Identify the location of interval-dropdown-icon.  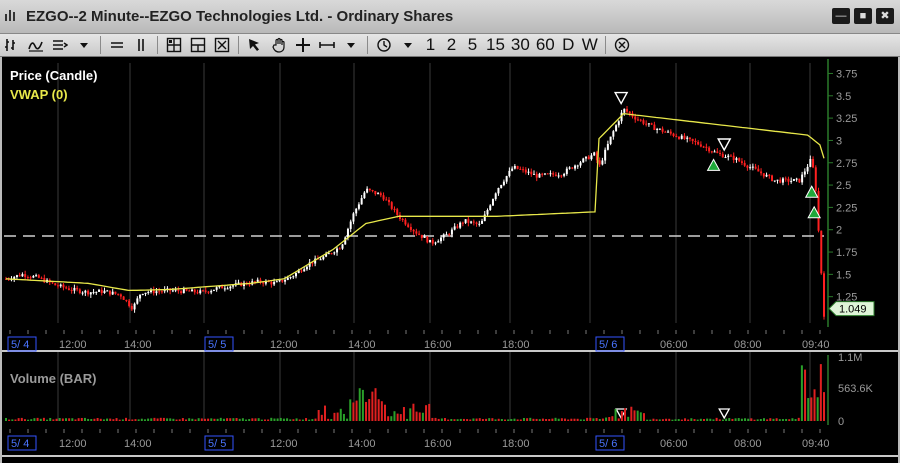
(408, 45).